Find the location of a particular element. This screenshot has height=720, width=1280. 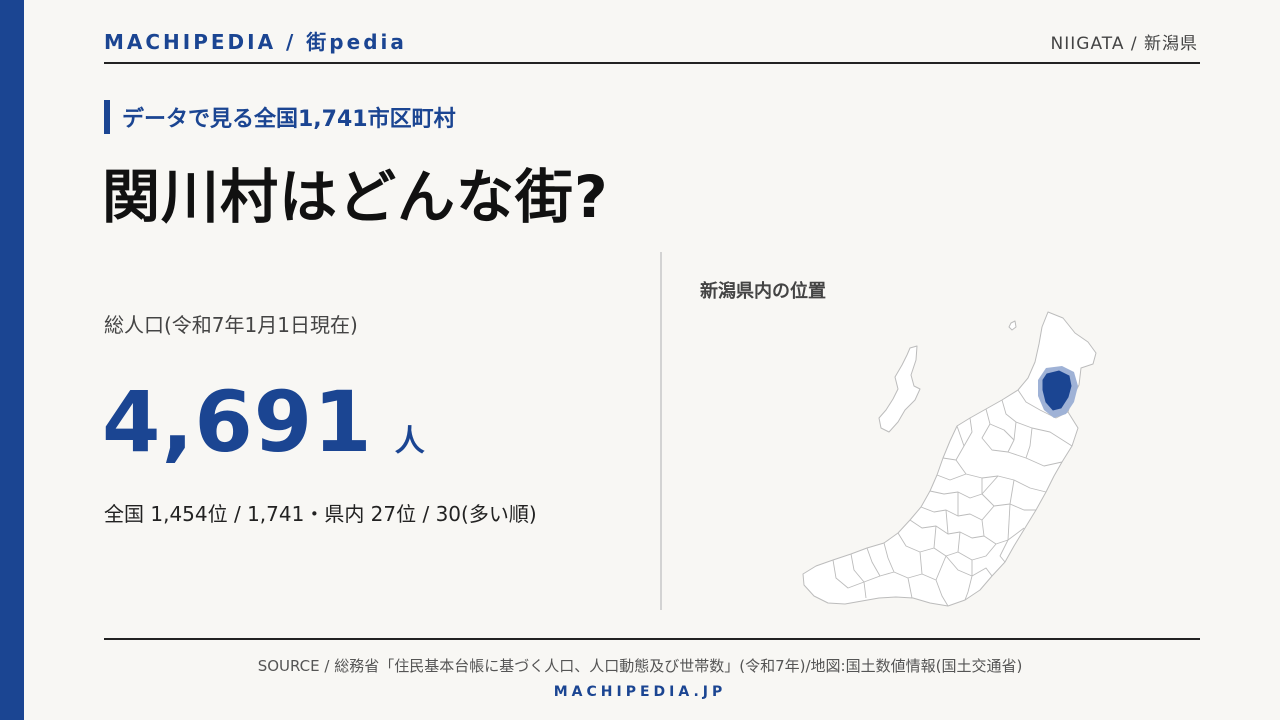

population-unit: 人 is located at coordinates (409, 441).